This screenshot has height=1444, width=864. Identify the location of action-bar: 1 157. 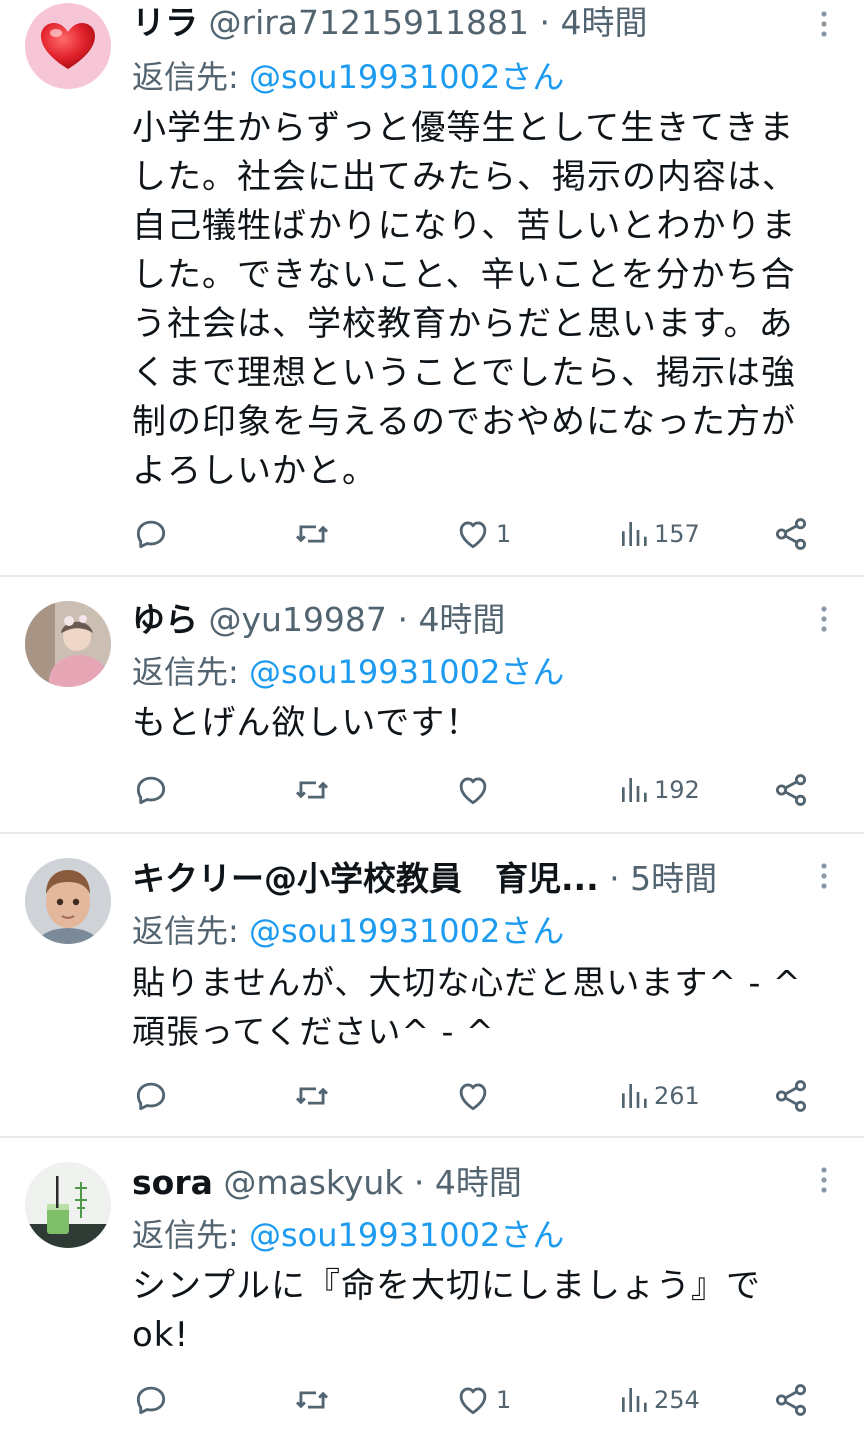
(478, 534).